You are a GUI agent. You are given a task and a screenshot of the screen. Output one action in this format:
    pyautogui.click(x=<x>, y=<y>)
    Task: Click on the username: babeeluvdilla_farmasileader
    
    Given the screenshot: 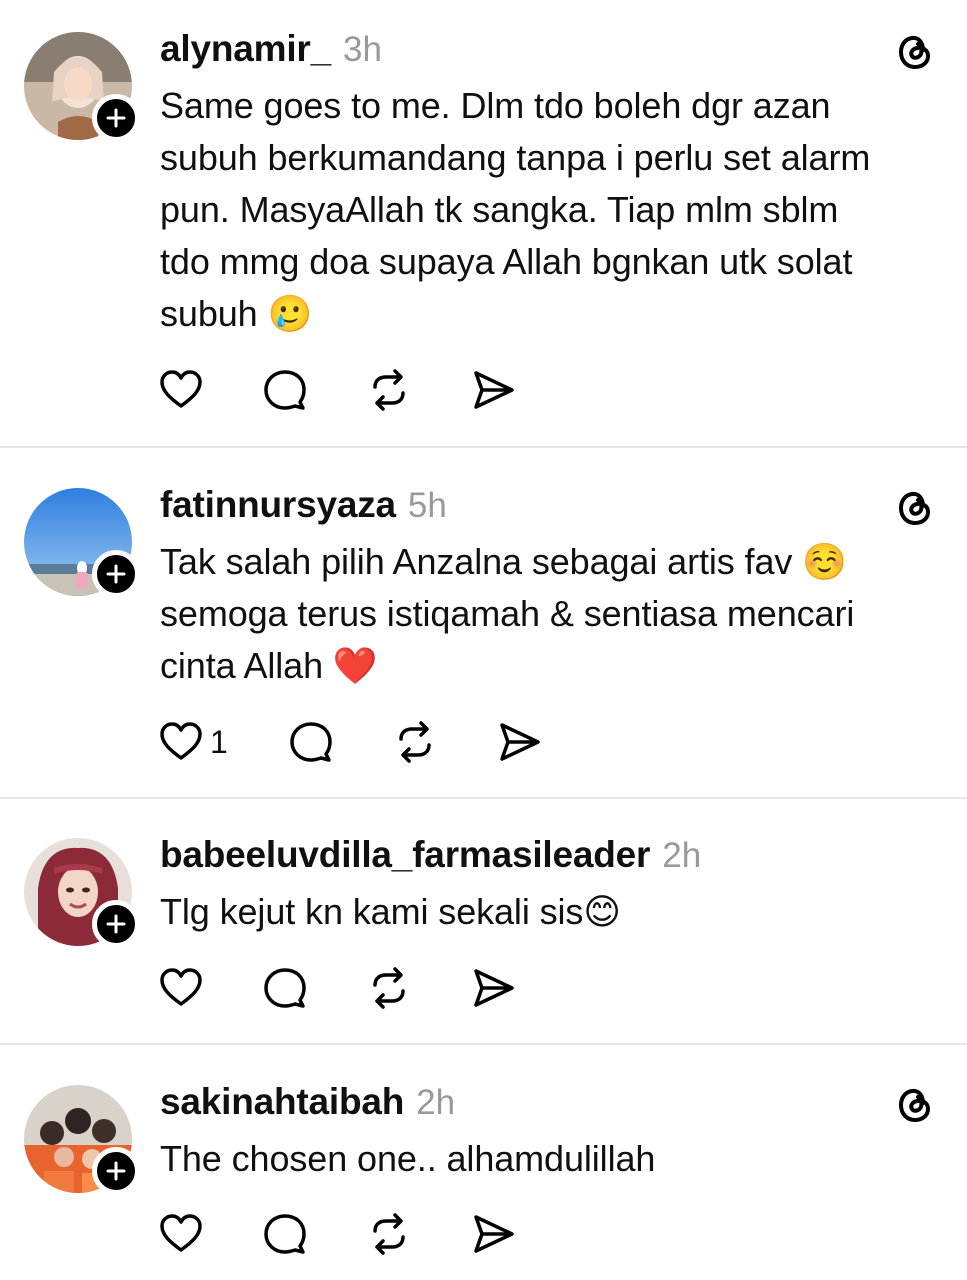 What is the action you would take?
    pyautogui.click(x=405, y=855)
    